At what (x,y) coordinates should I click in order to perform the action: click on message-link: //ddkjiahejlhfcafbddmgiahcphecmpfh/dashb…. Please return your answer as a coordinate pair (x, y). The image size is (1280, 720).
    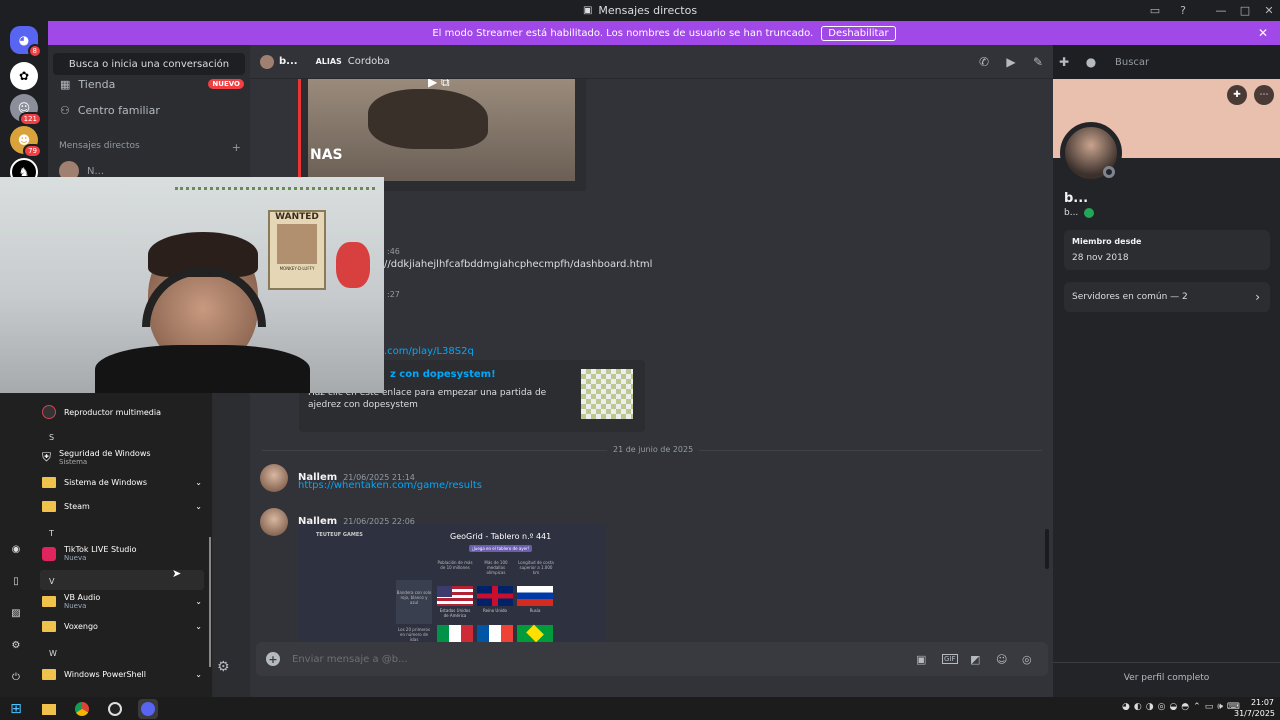
    Looking at the image, I should click on (518, 264).